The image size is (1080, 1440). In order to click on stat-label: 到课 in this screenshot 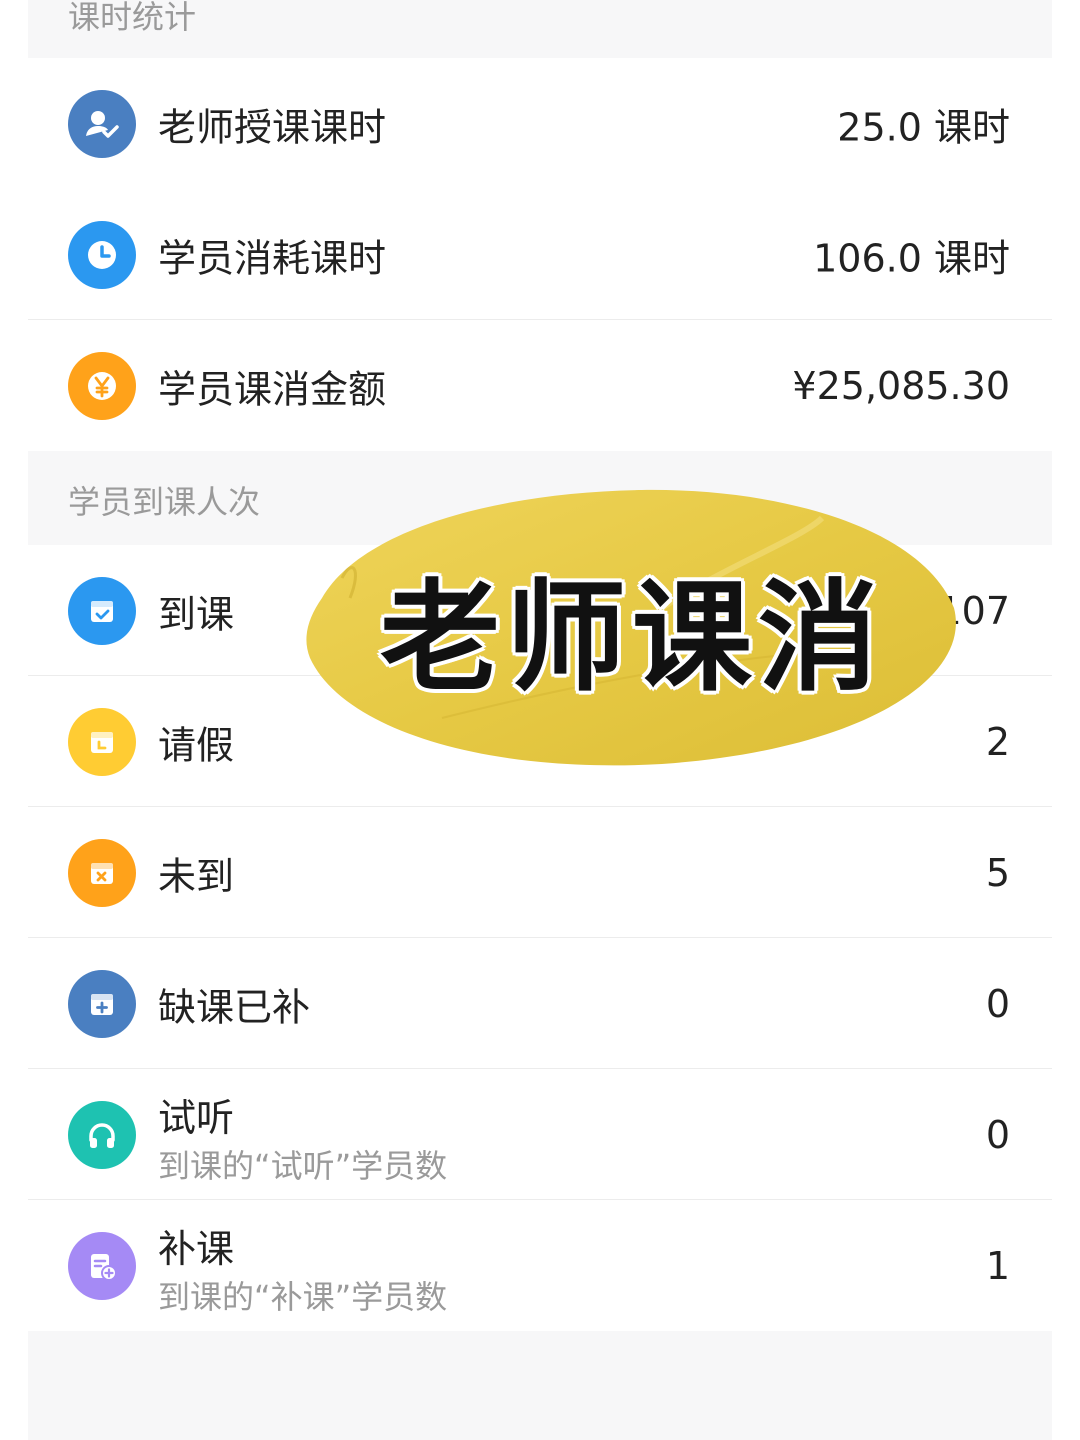, I will do `click(196, 614)`.